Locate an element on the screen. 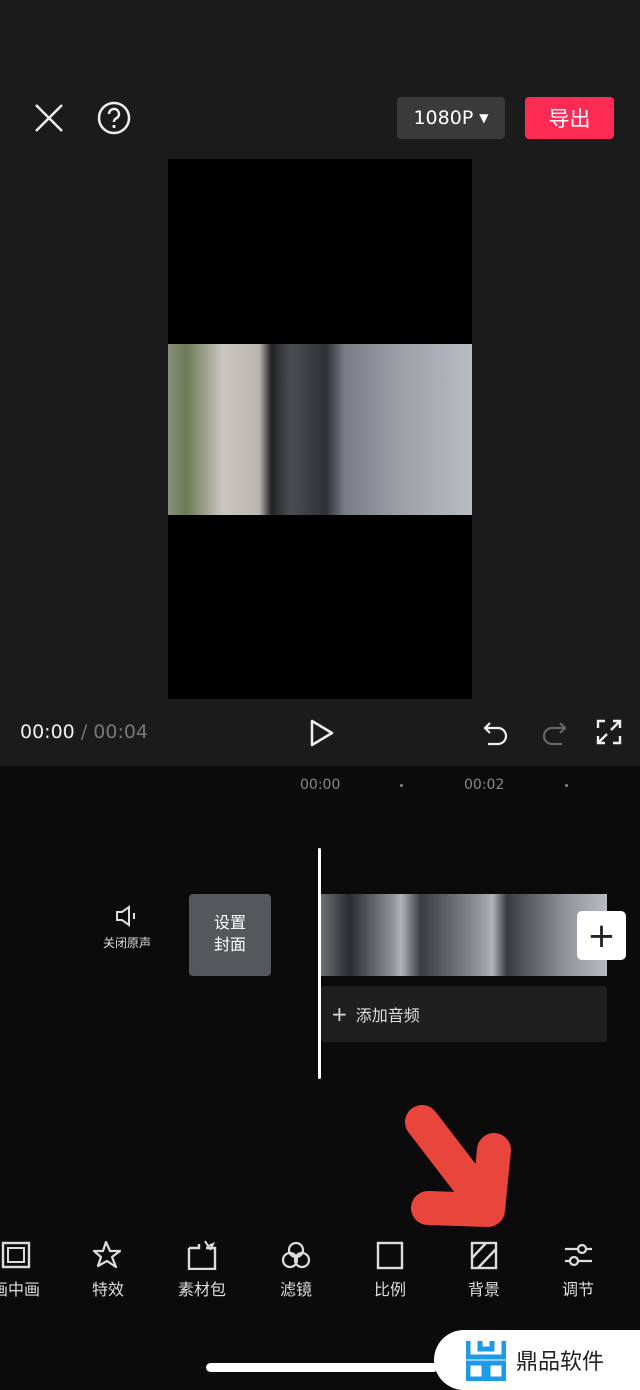  cover-label: 封面 is located at coordinates (229, 944).